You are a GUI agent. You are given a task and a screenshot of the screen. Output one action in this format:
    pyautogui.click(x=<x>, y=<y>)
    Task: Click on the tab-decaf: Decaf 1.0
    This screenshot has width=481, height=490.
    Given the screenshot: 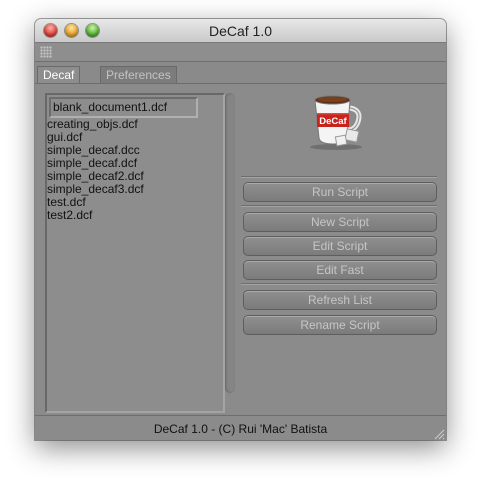 What is the action you would take?
    pyautogui.click(x=59, y=82)
    